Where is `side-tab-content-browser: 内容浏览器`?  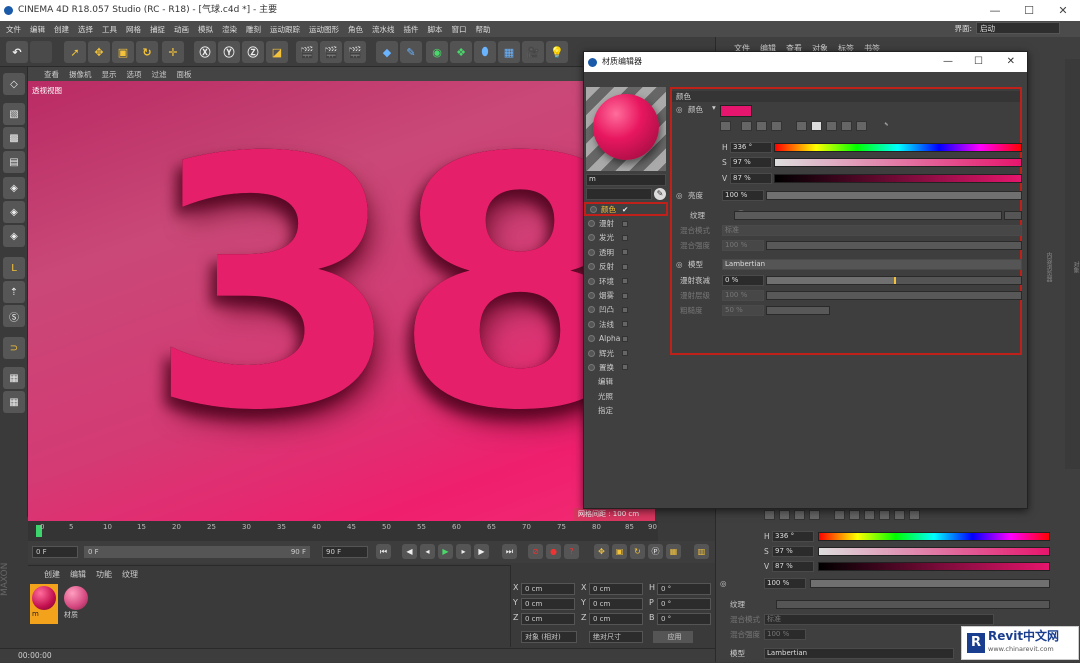
side-tab-content-browser: 内容浏览器 is located at coordinates (1048, 267).